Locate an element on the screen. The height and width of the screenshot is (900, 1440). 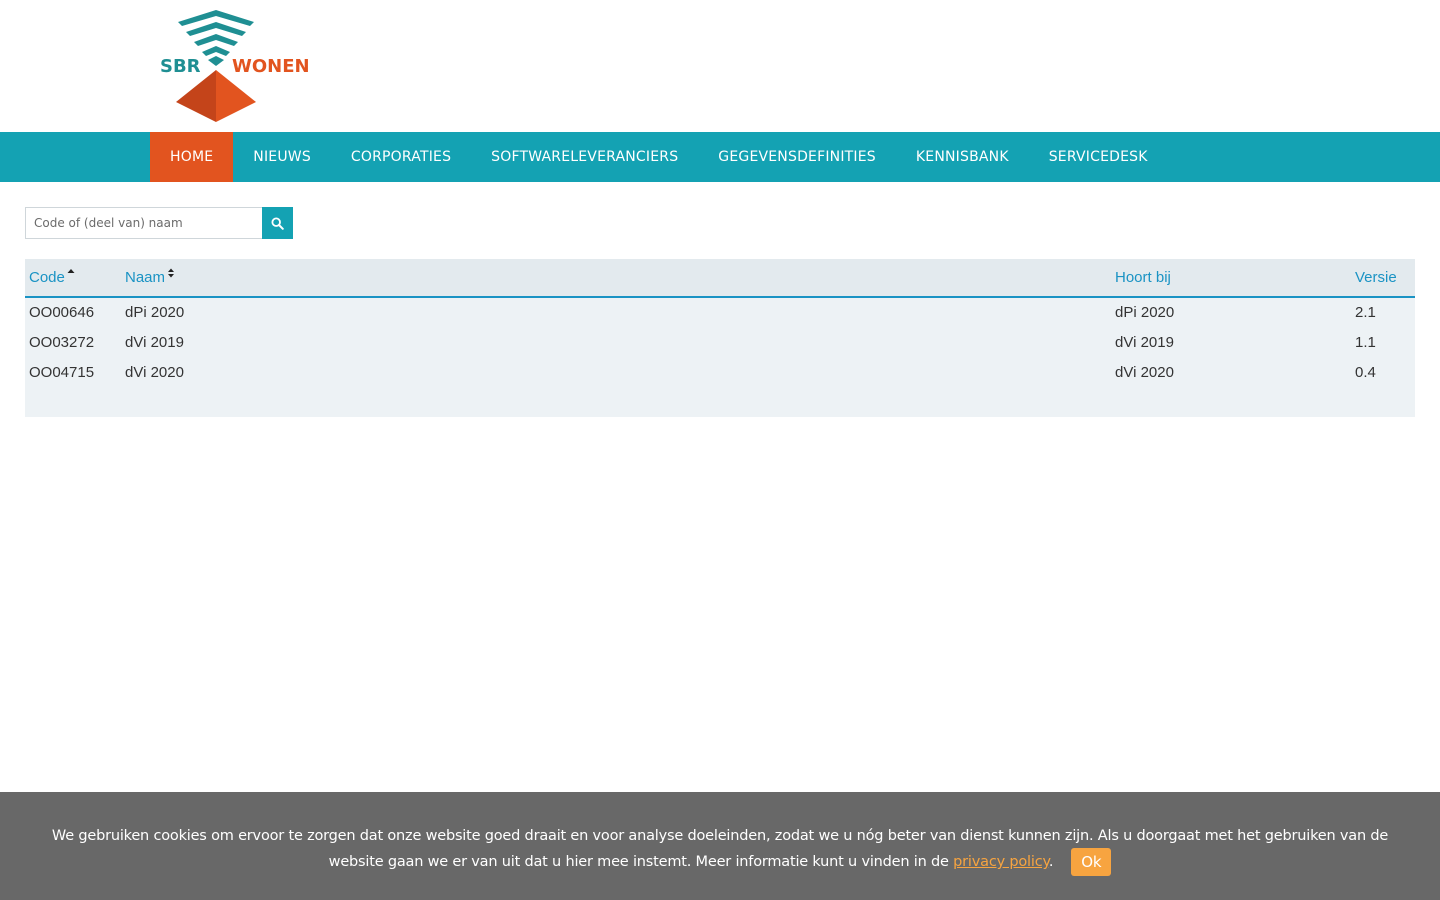
cell-versie: 2.1 is located at coordinates (1383, 312).